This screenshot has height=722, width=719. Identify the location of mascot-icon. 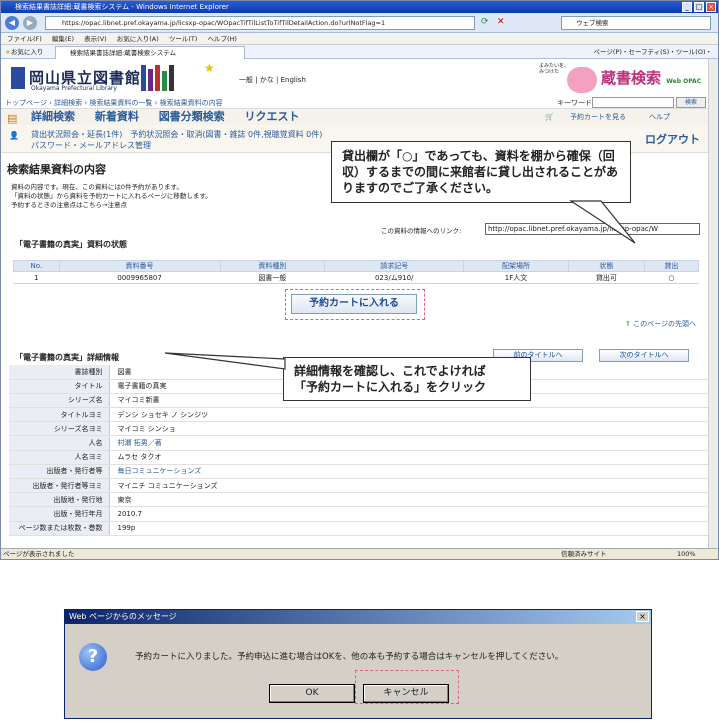
(582, 80).